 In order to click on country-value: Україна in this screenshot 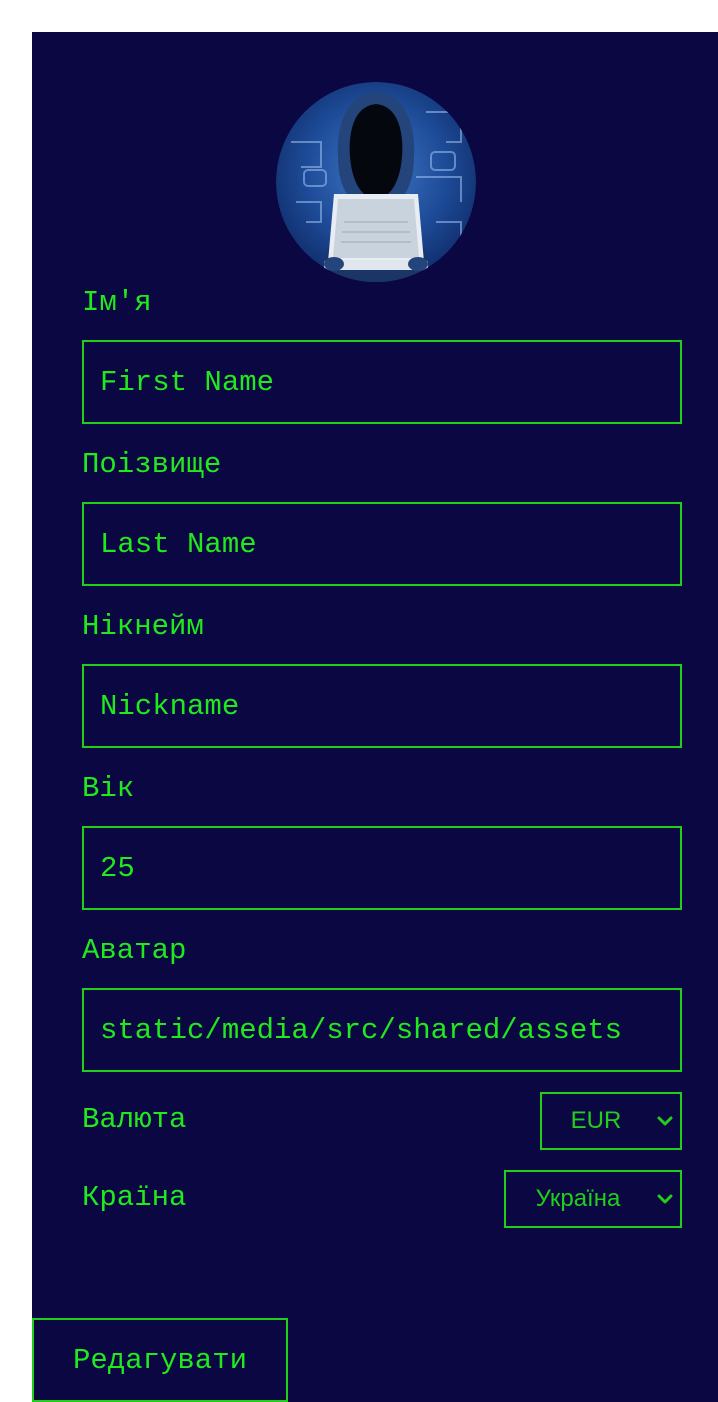, I will do `click(578, 1198)`.